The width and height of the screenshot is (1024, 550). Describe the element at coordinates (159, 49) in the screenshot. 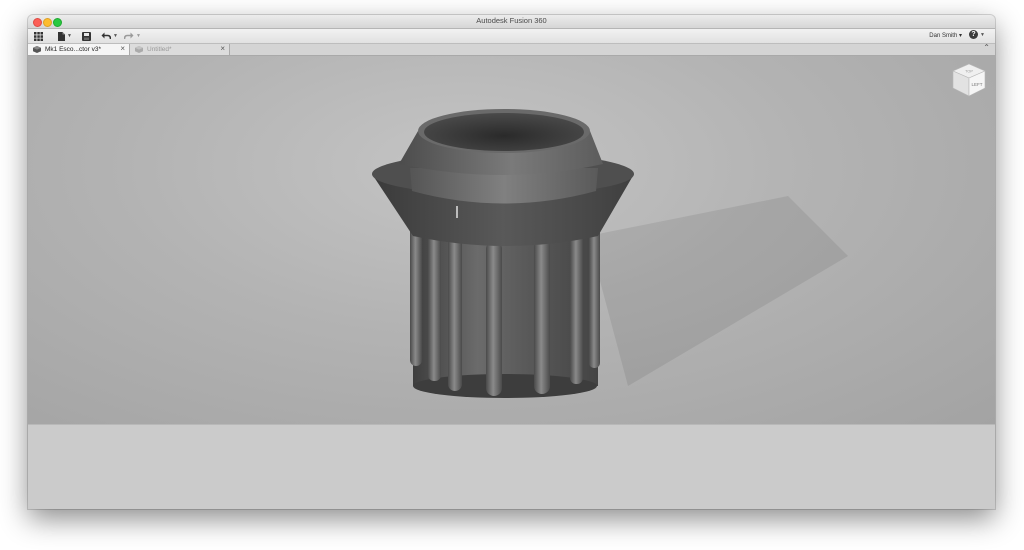

I see `tab-label: Untitled*` at that location.